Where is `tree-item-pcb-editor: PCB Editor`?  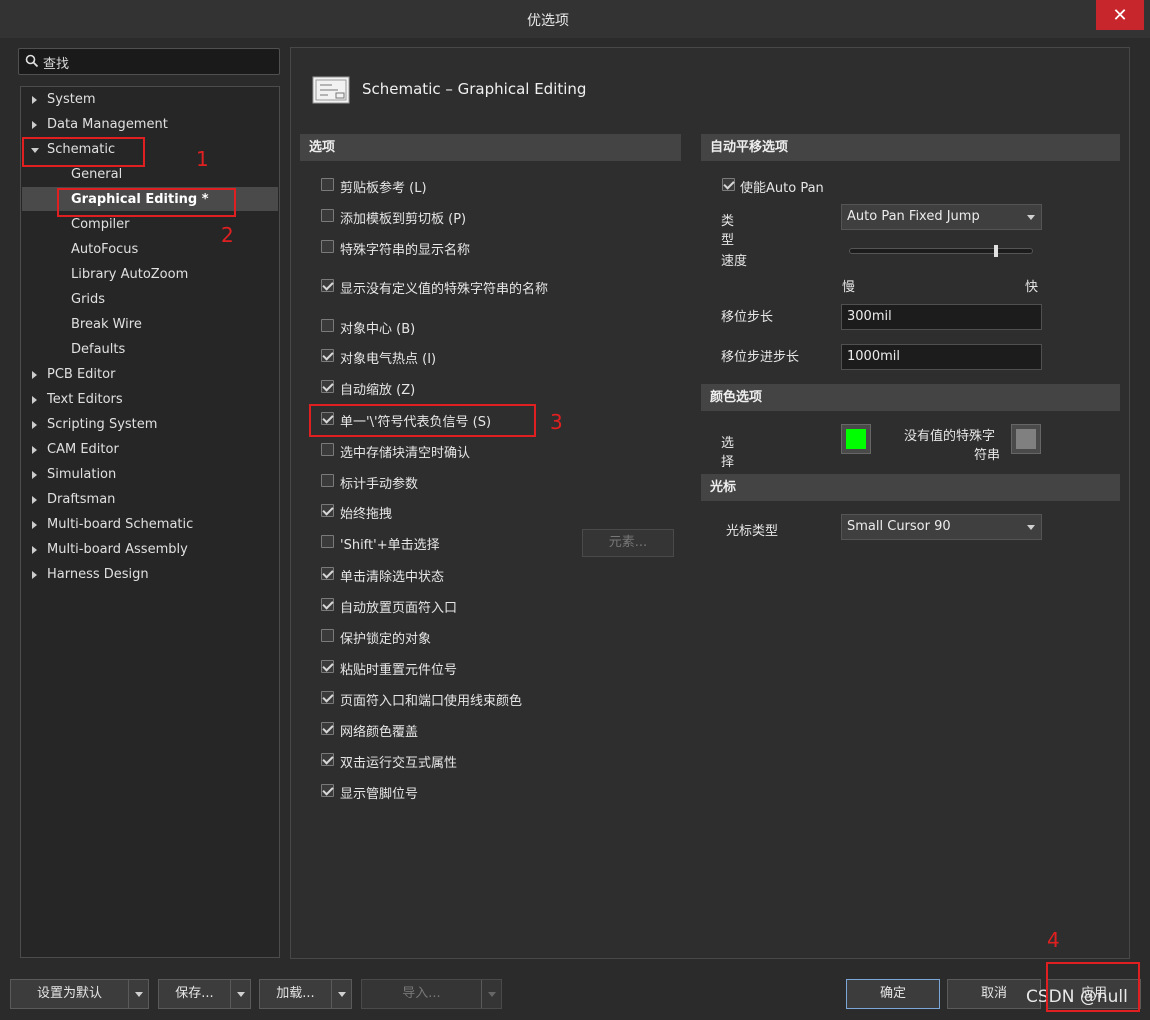 tree-item-pcb-editor: PCB Editor is located at coordinates (81, 375).